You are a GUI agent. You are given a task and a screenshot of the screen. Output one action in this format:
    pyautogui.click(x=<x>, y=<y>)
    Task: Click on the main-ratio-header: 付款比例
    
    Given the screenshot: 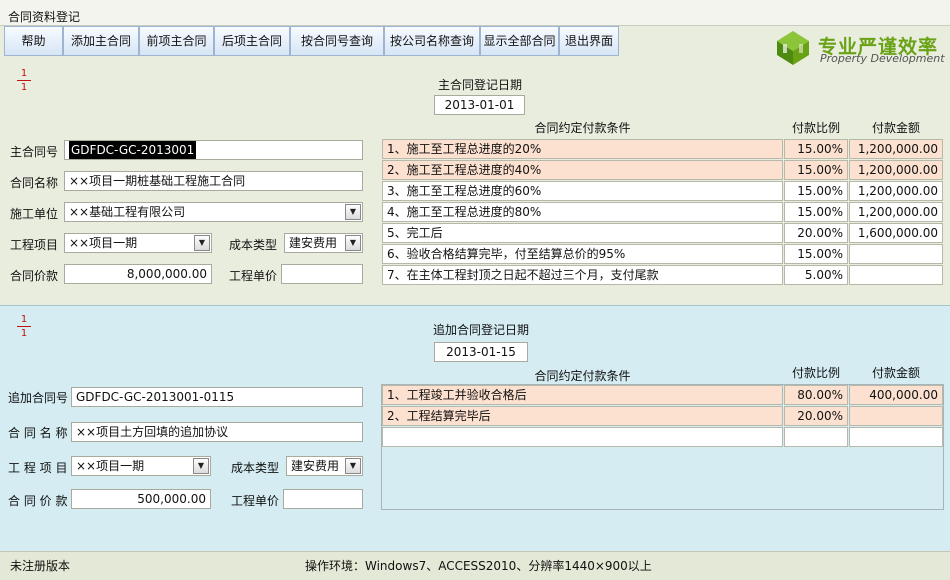 What is the action you would take?
    pyautogui.click(x=815, y=128)
    